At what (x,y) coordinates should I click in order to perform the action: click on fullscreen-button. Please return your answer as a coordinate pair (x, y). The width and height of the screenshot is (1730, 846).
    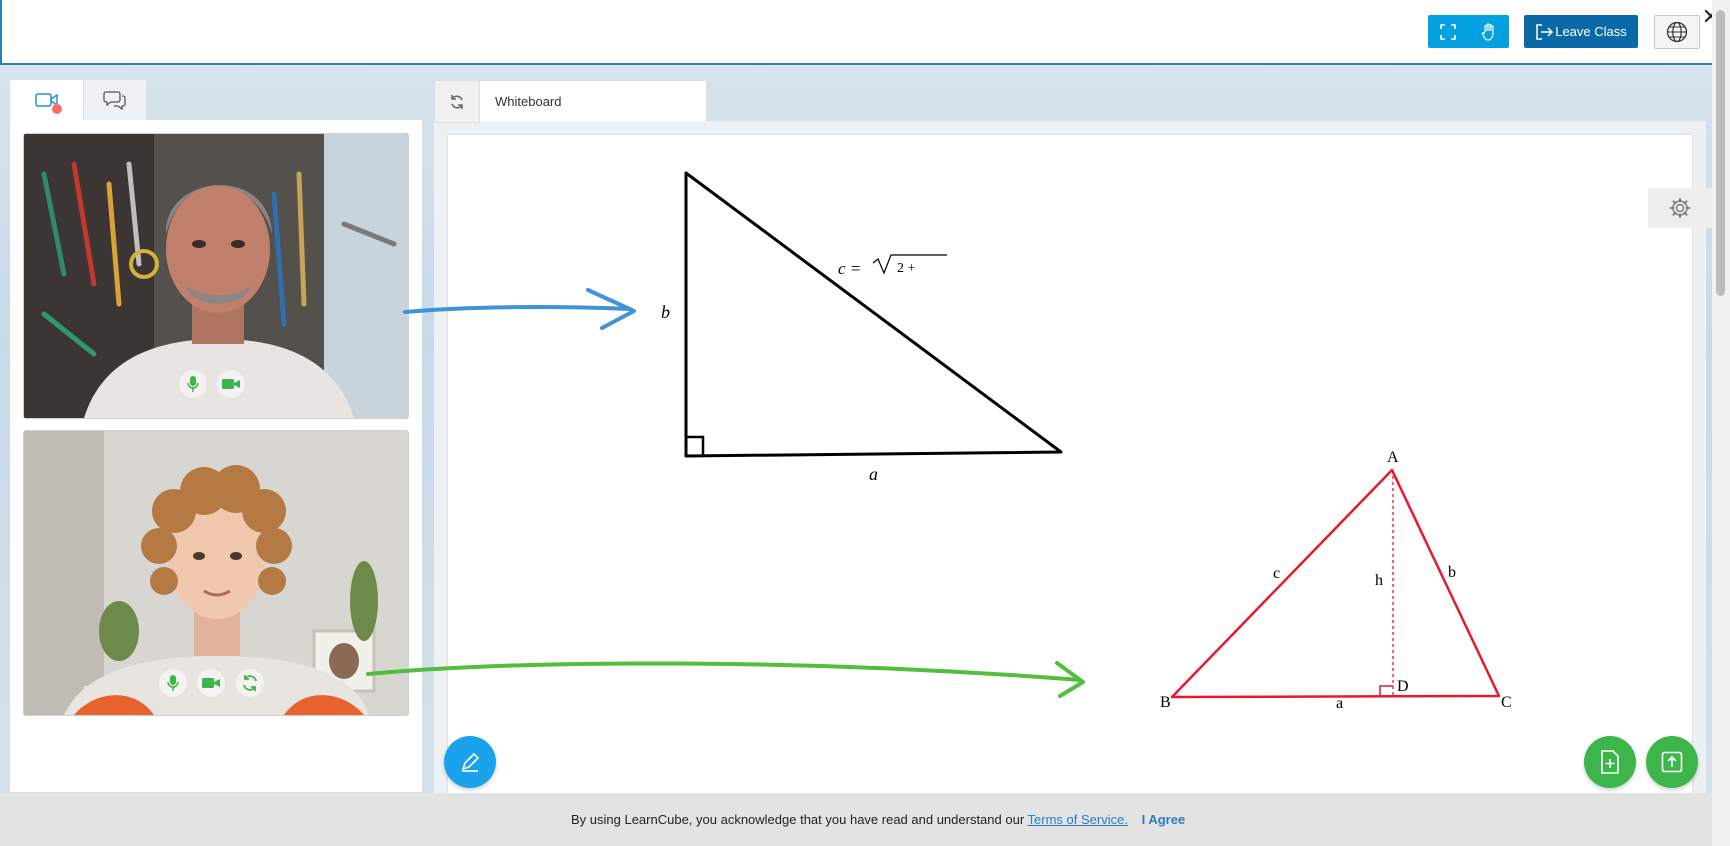
    Looking at the image, I should click on (1448, 31).